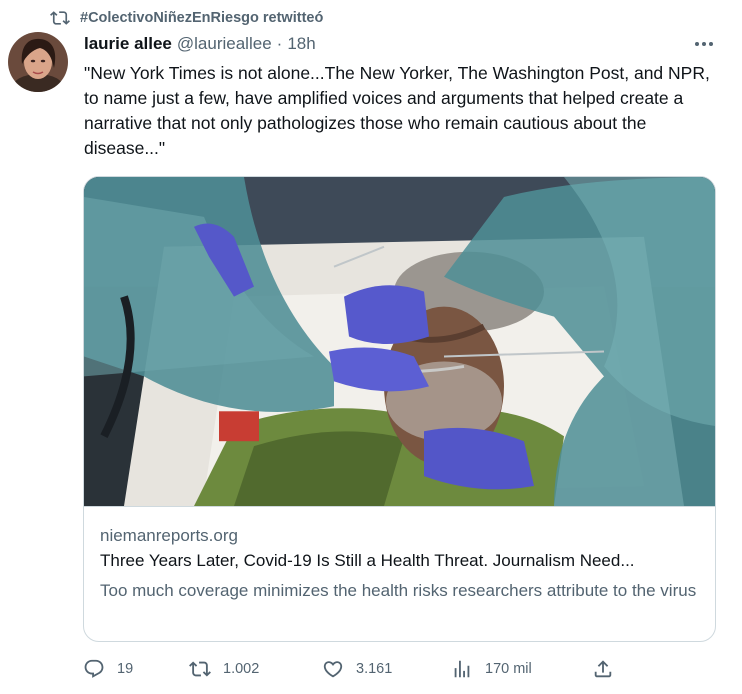 This screenshot has height=694, width=742. I want to click on retweet-context: #ColectivoNiñezEnRiesgo retwitteó, so click(186, 18).